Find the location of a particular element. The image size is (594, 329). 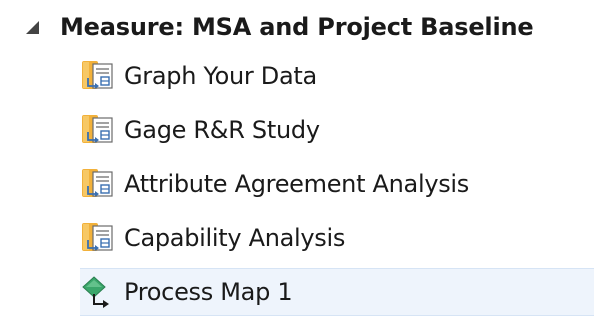

tree-item-graph-your-data: Graph Your Data is located at coordinates (198, 76).